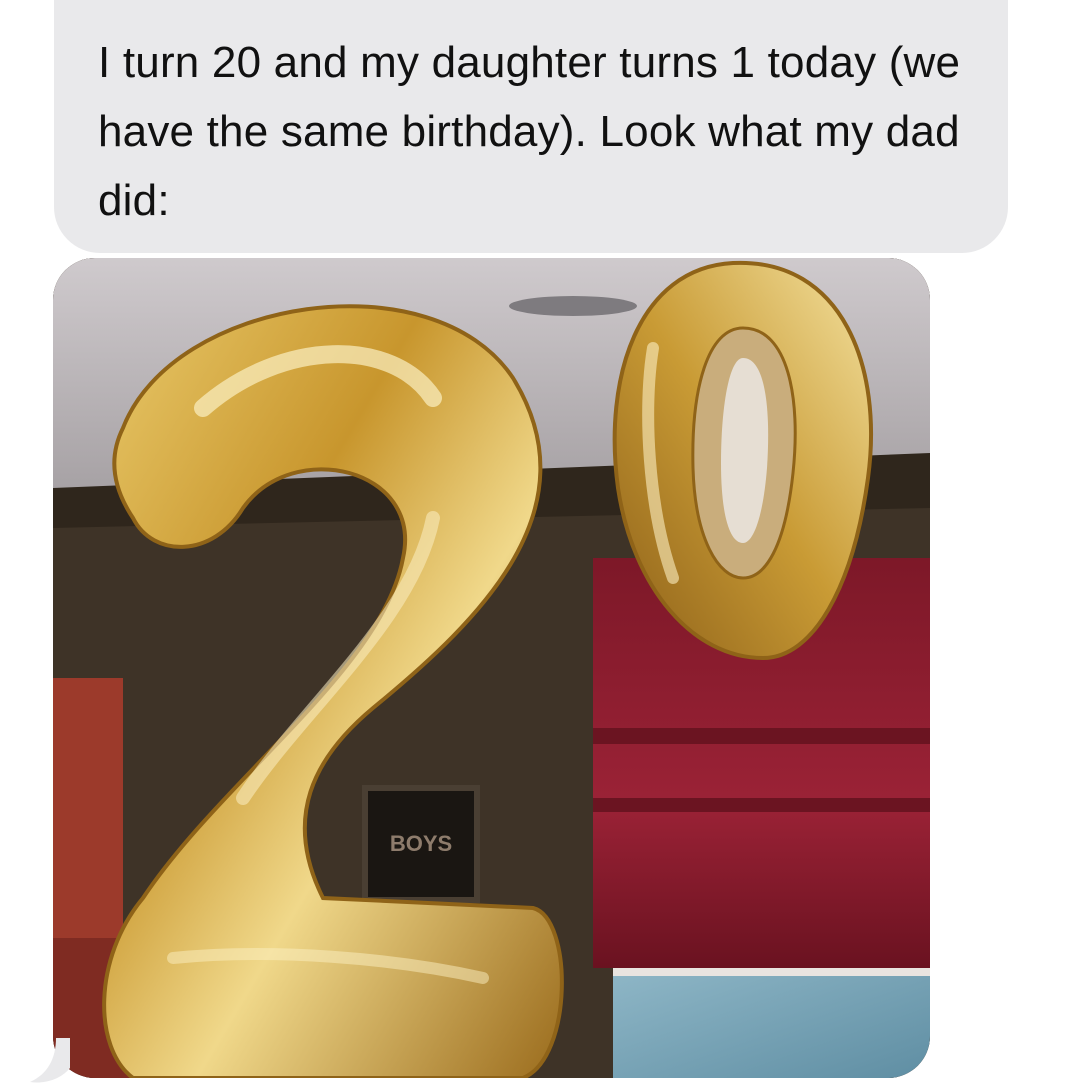 Image resolution: width=1080 pixels, height=1085 pixels. I want to click on window-view, so click(771, 1023).